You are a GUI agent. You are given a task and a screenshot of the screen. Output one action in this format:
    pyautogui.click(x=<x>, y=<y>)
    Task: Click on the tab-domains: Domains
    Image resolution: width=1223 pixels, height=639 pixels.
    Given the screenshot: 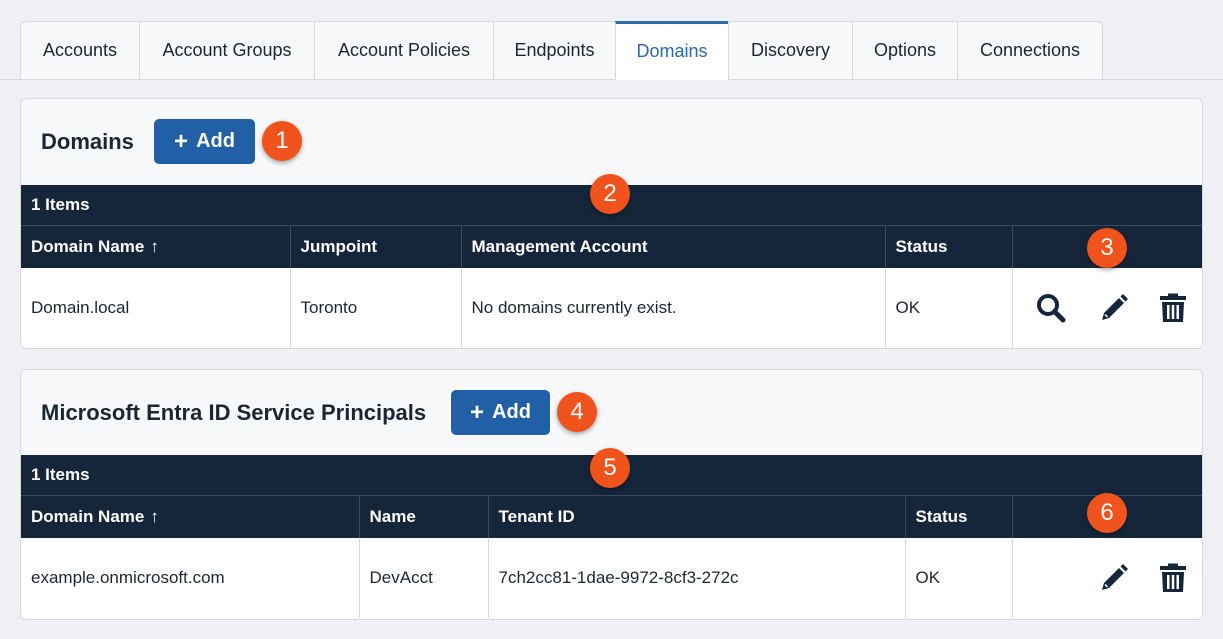 What is the action you would take?
    pyautogui.click(x=671, y=50)
    